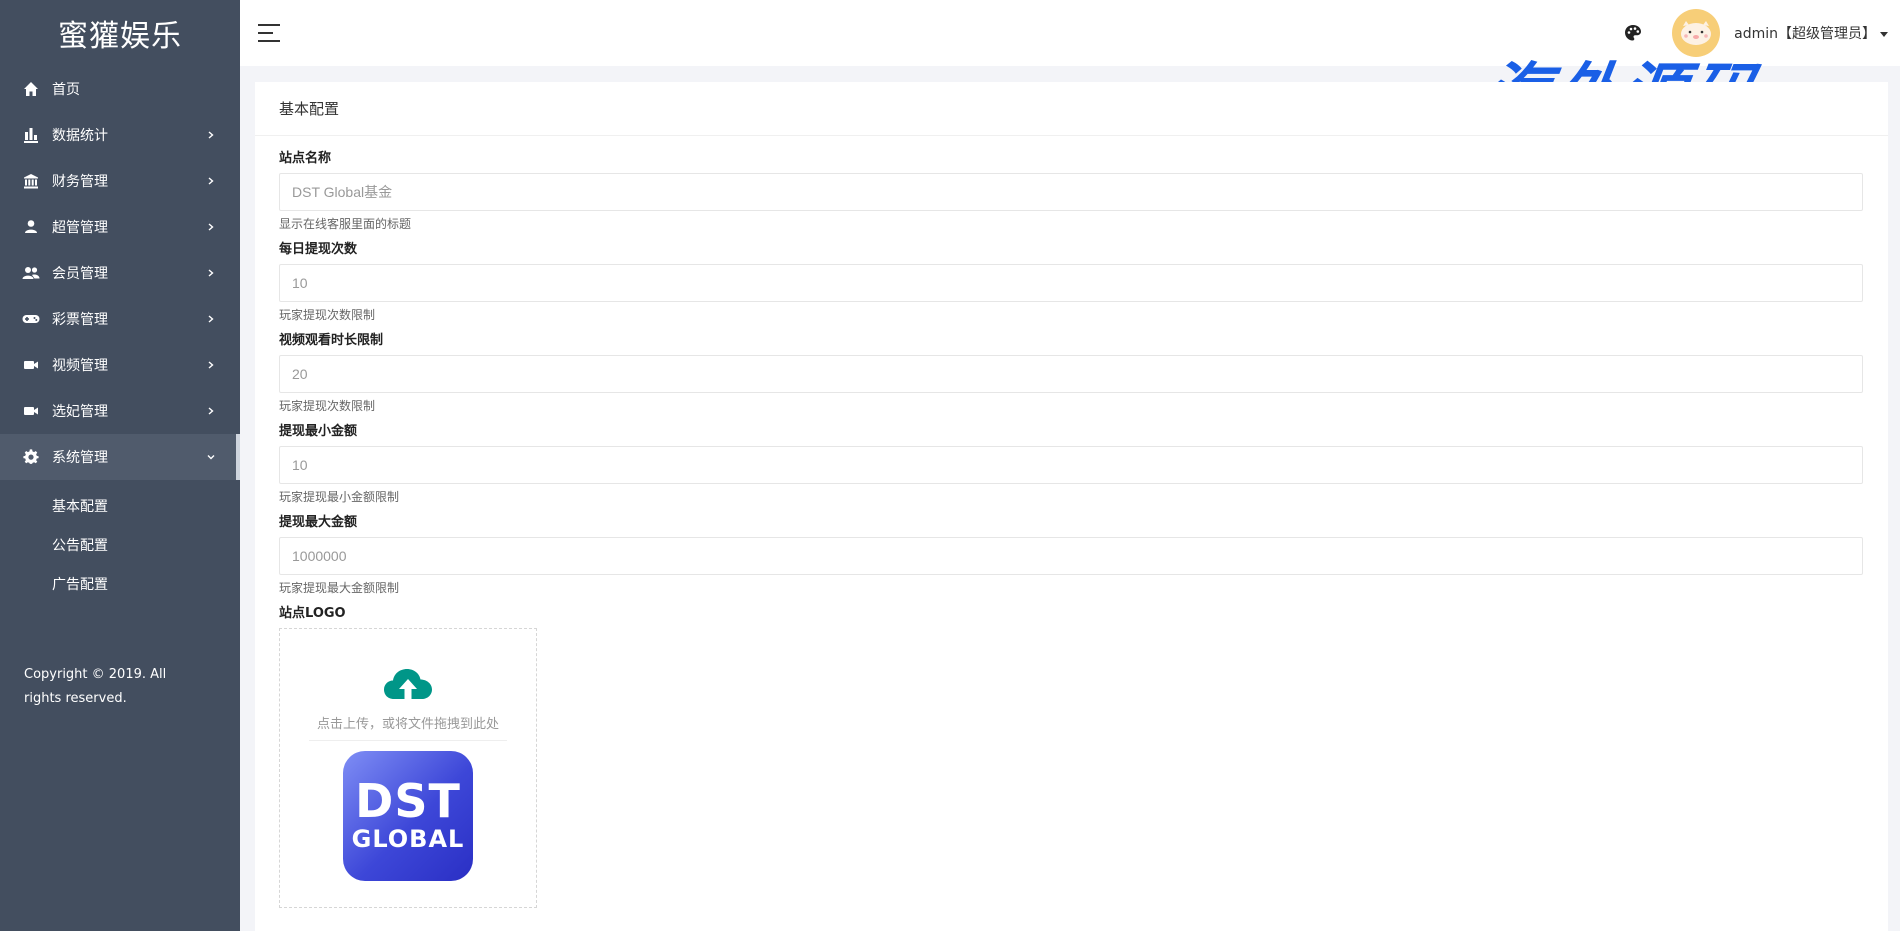 Image resolution: width=1900 pixels, height=931 pixels. What do you see at coordinates (80, 366) in the screenshot?
I see `sidebar-item-label: 视频管理` at bounding box center [80, 366].